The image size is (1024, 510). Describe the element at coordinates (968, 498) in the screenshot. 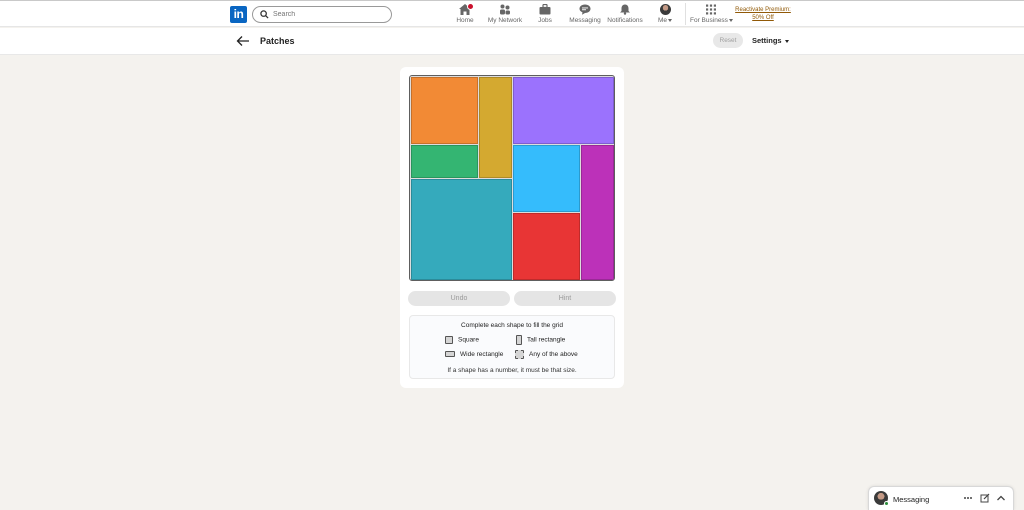

I see `more-options-icon` at that location.